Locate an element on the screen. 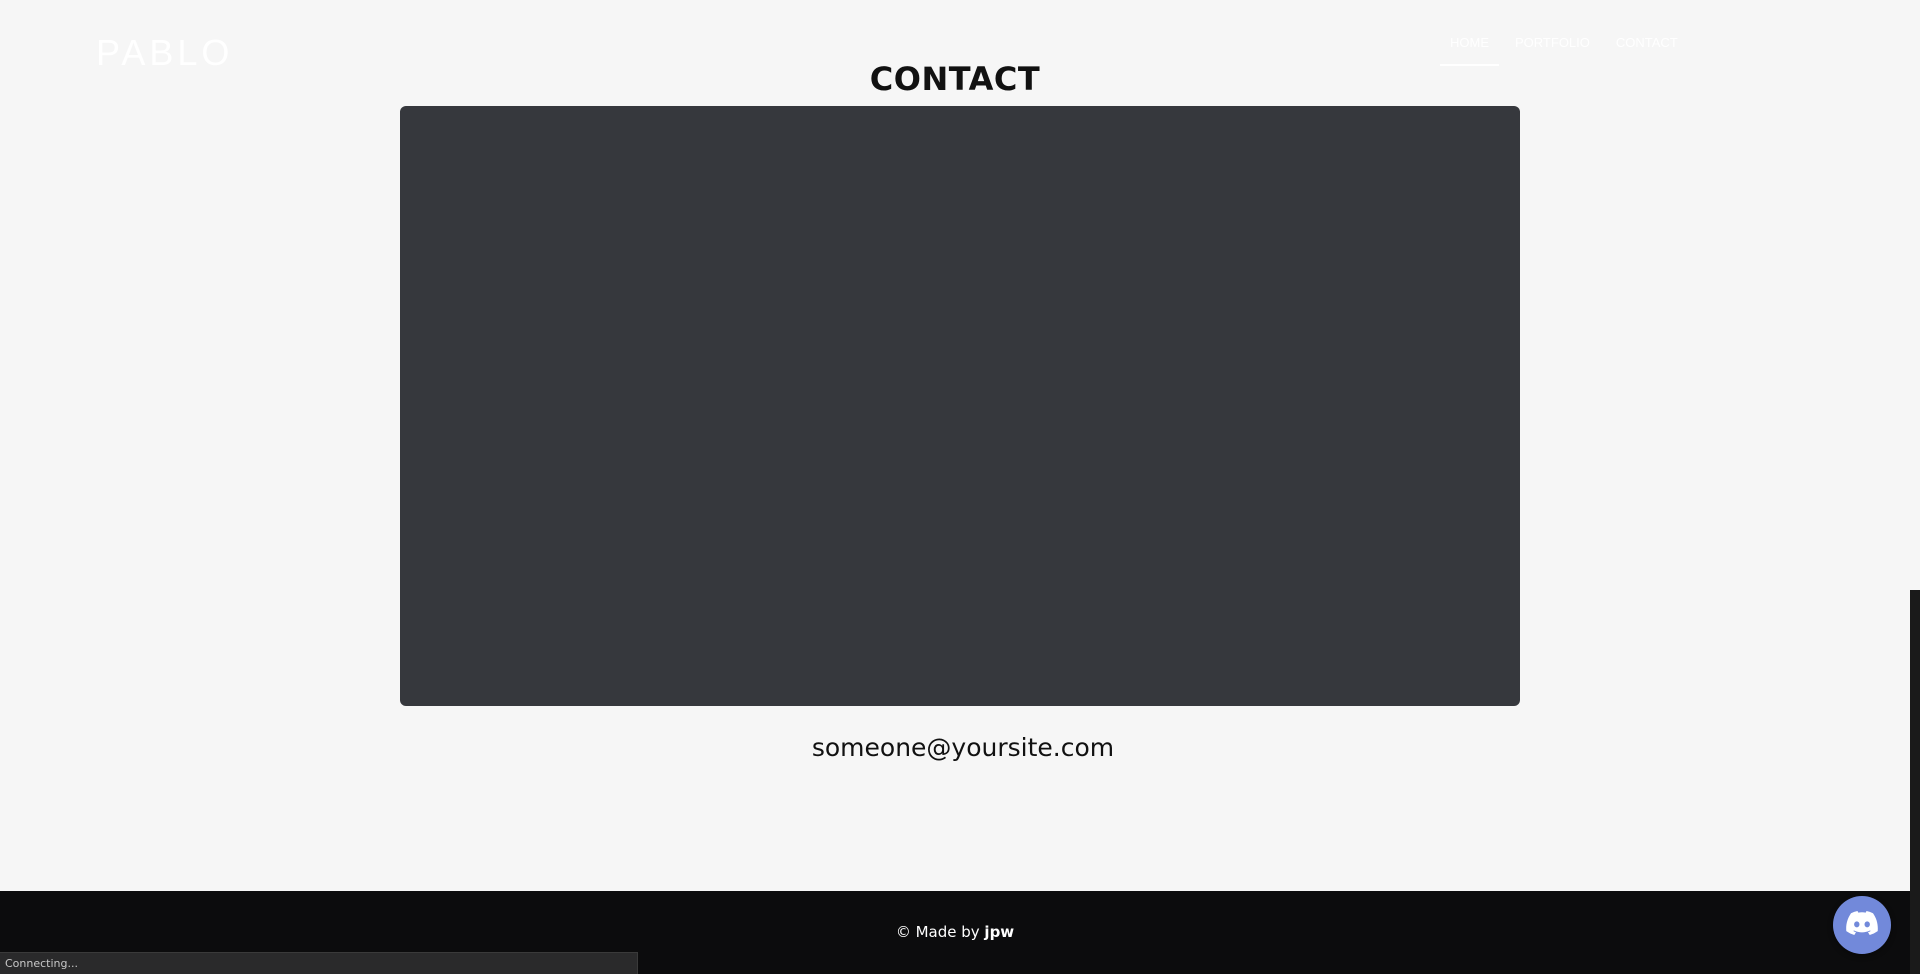  discord-icon is located at coordinates (1862, 925).